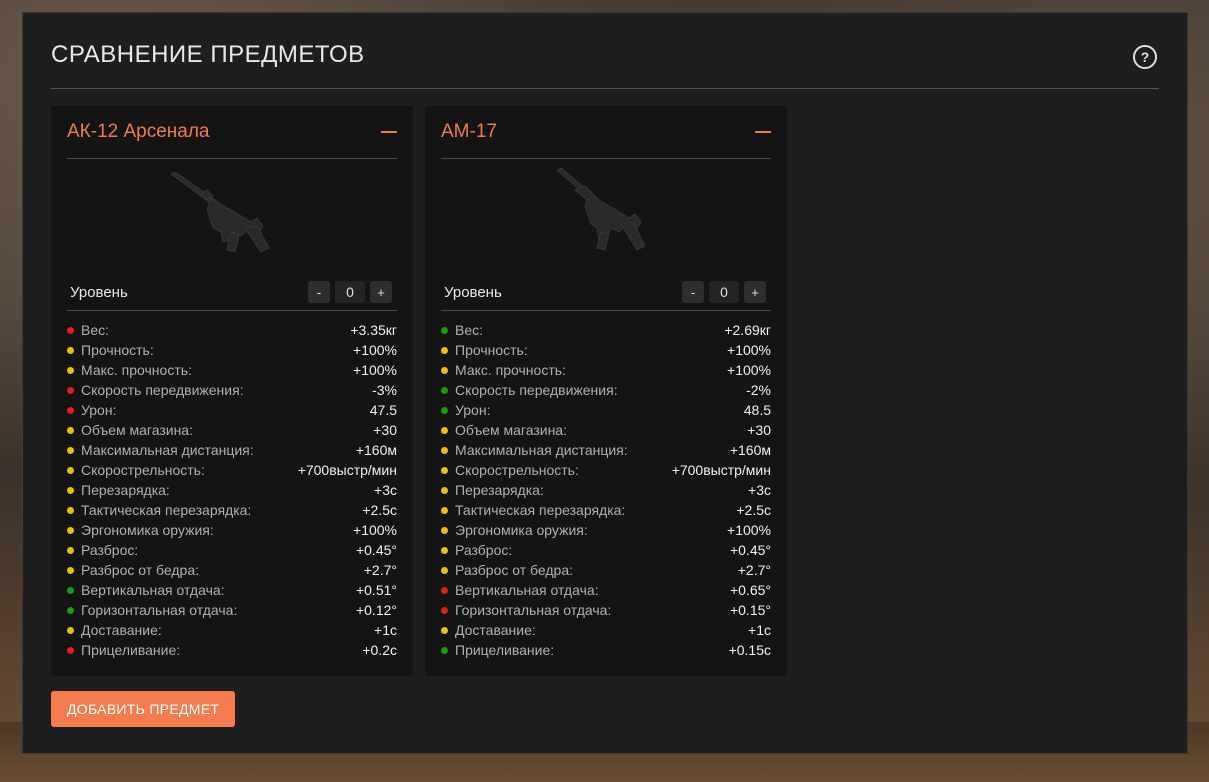 This screenshot has height=782, width=1209. Describe the element at coordinates (753, 510) in the screenshot. I see `stat-value: +2.5с` at that location.